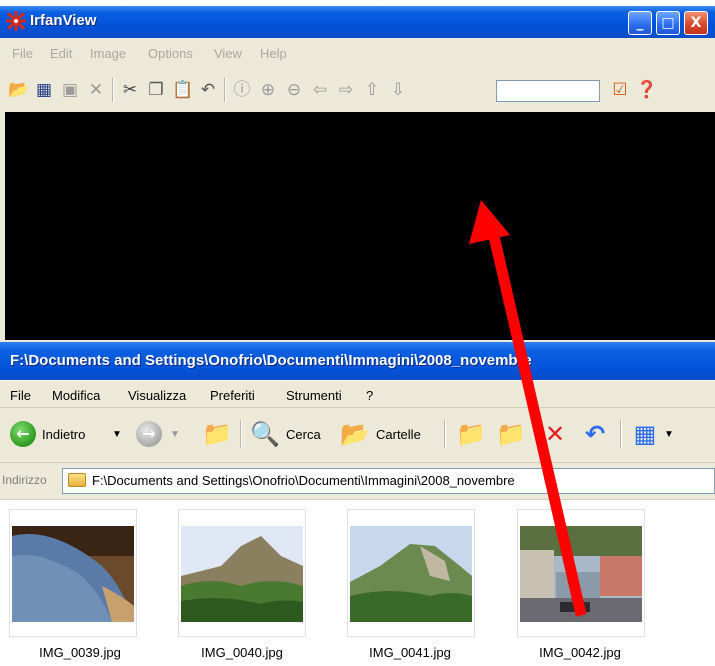 This screenshot has height=666, width=715. What do you see at coordinates (398, 434) in the screenshot?
I see `folders-button: Cartelle` at bounding box center [398, 434].